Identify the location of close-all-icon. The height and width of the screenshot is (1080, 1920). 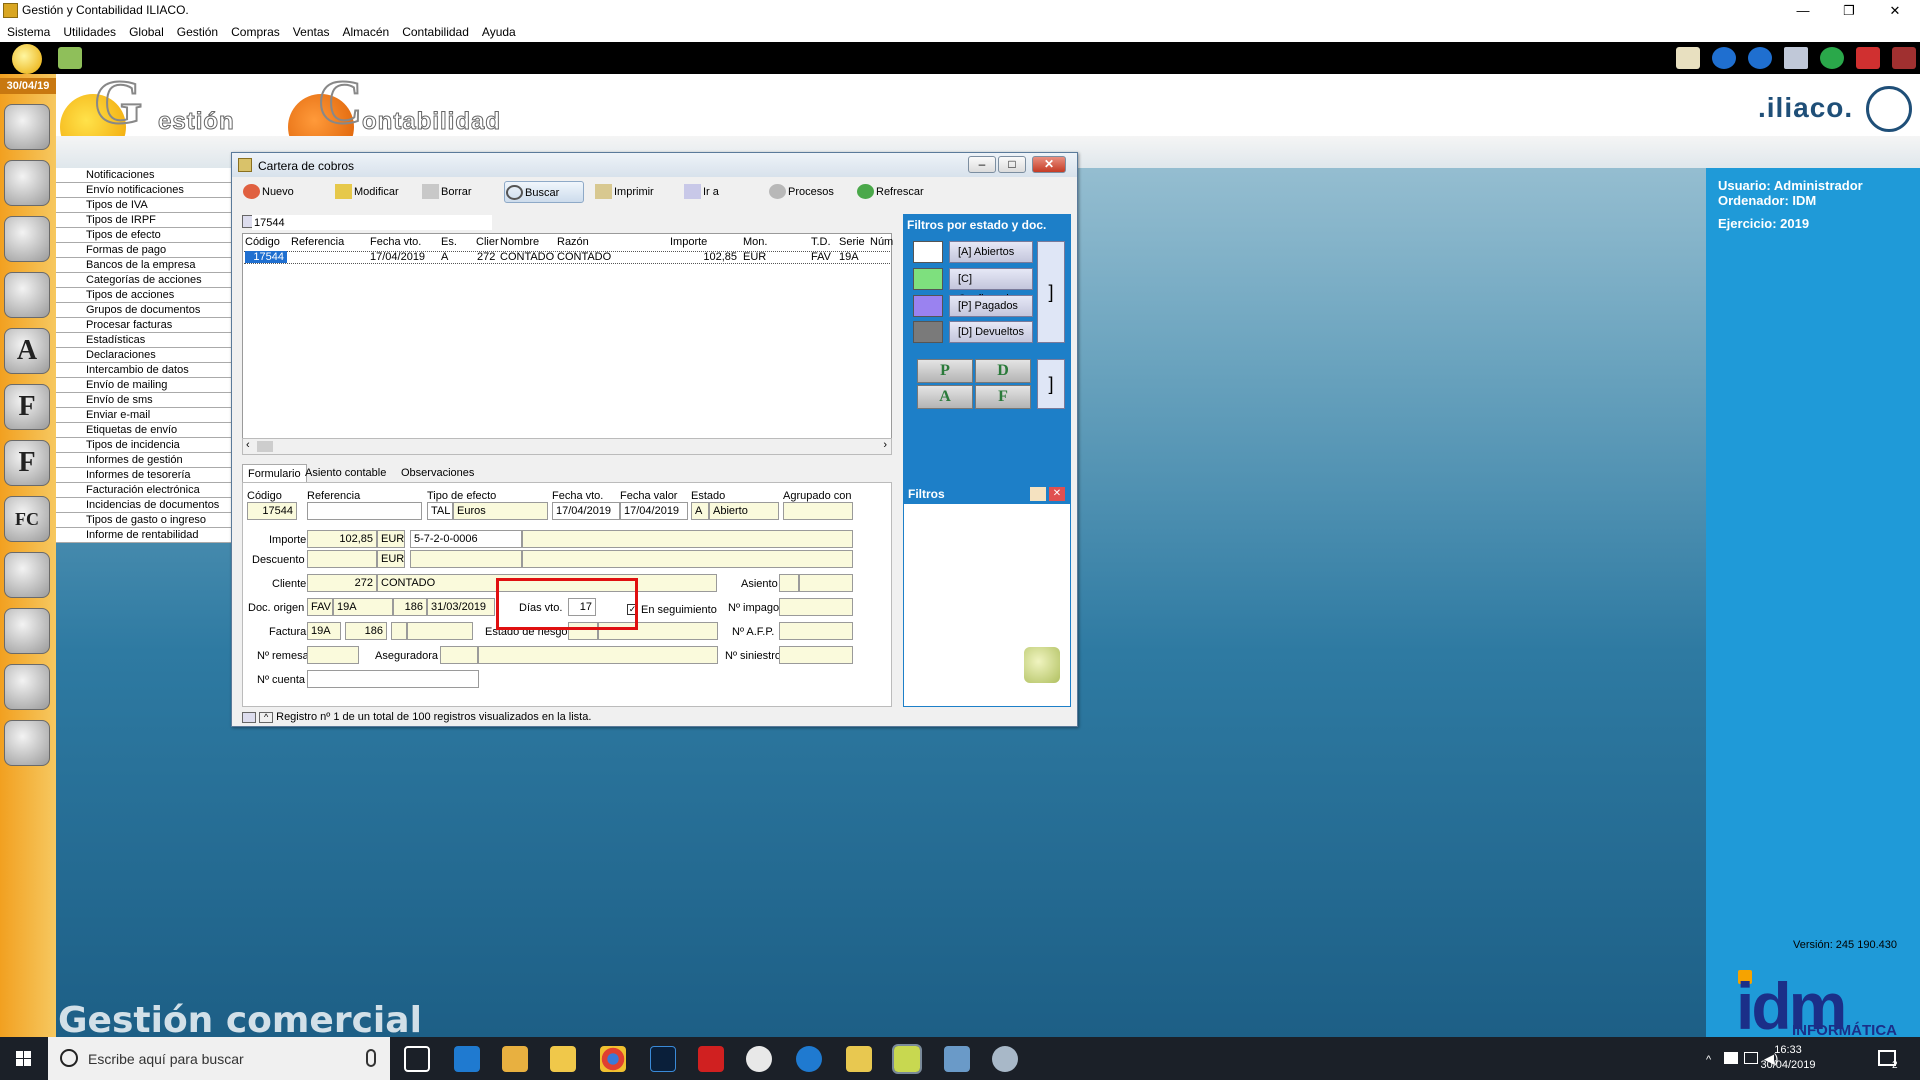
(1904, 58).